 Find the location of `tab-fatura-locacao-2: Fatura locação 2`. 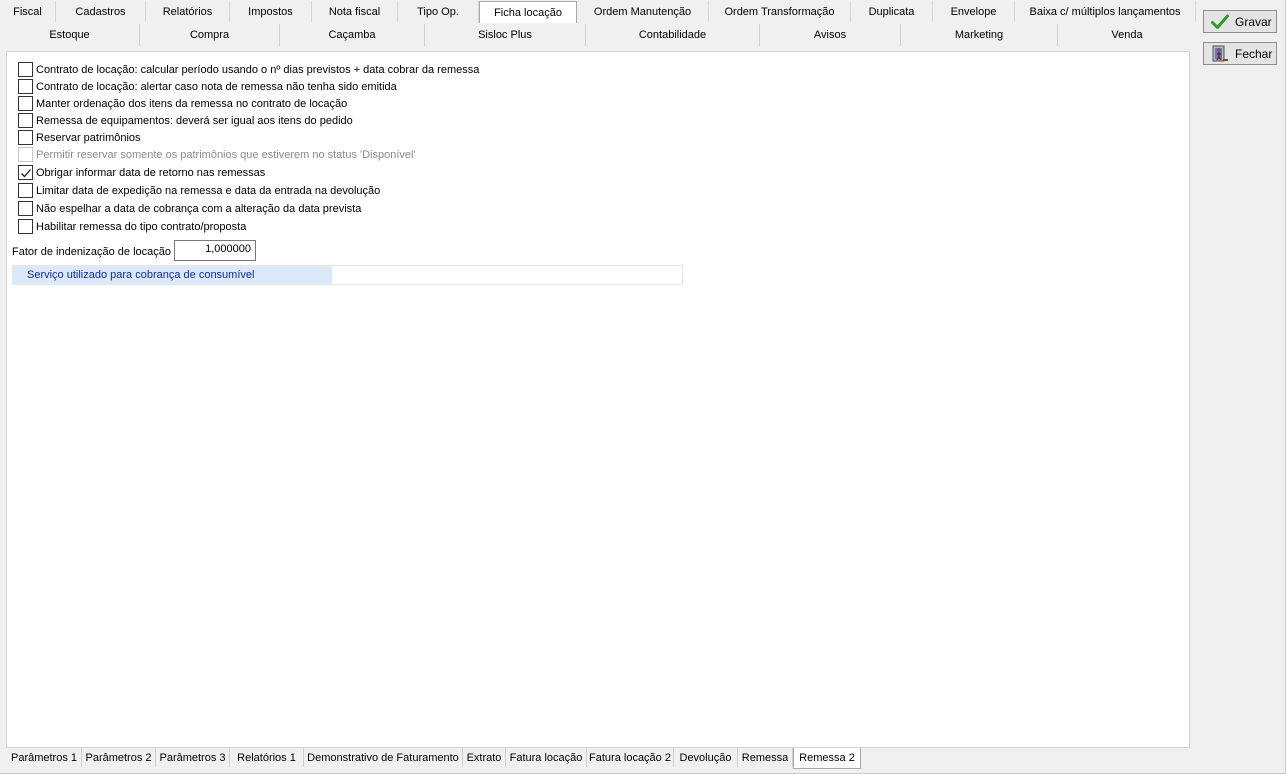

tab-fatura-locacao-2: Fatura locação 2 is located at coordinates (630, 757).